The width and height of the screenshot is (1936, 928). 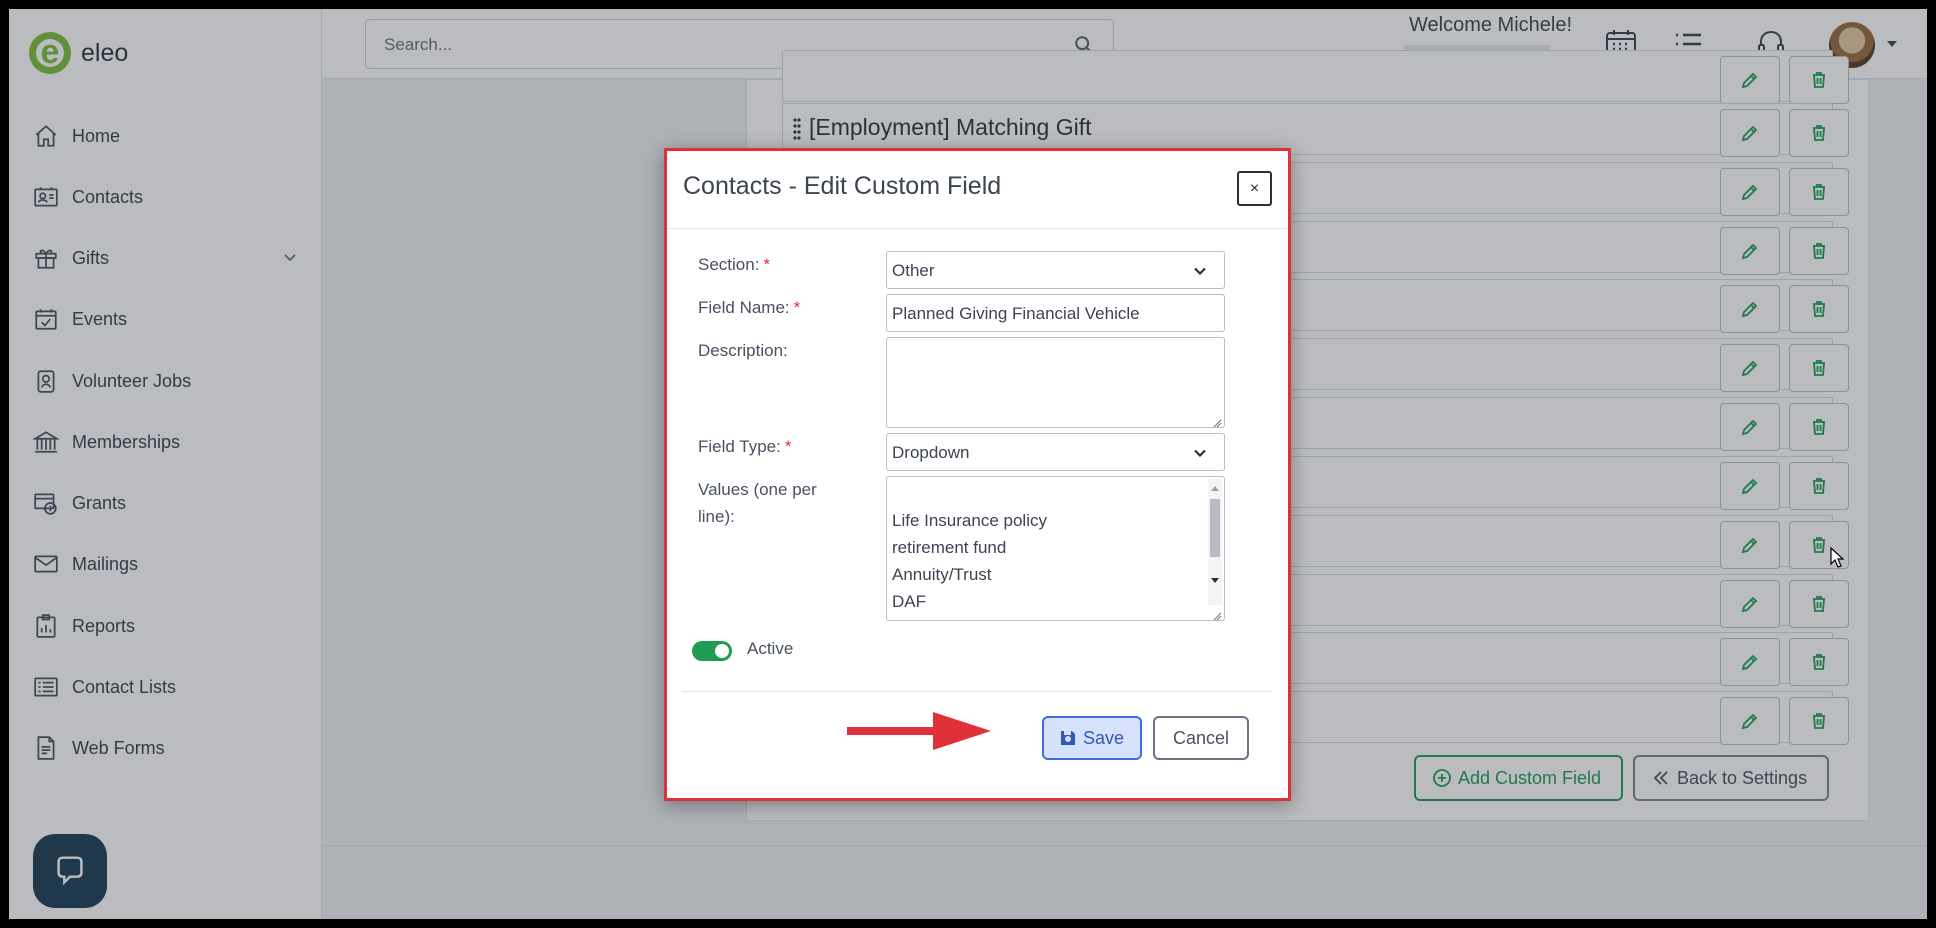 What do you see at coordinates (743, 350) in the screenshot?
I see `description-label: Description:` at bounding box center [743, 350].